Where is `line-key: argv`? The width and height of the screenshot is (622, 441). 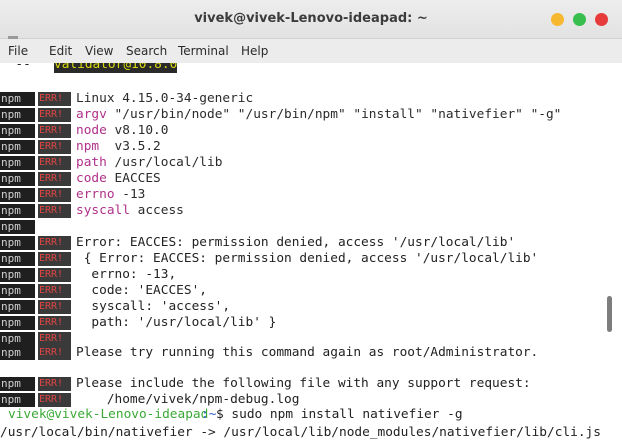
line-key: argv is located at coordinates (91, 114).